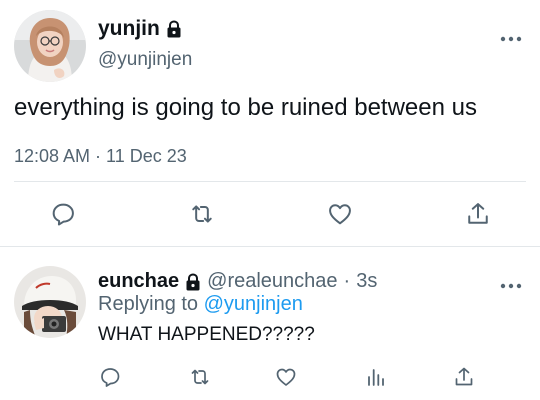 The height and width of the screenshot is (400, 540). What do you see at coordinates (253, 304) in the screenshot?
I see `mention-link: @yunjinjen` at bounding box center [253, 304].